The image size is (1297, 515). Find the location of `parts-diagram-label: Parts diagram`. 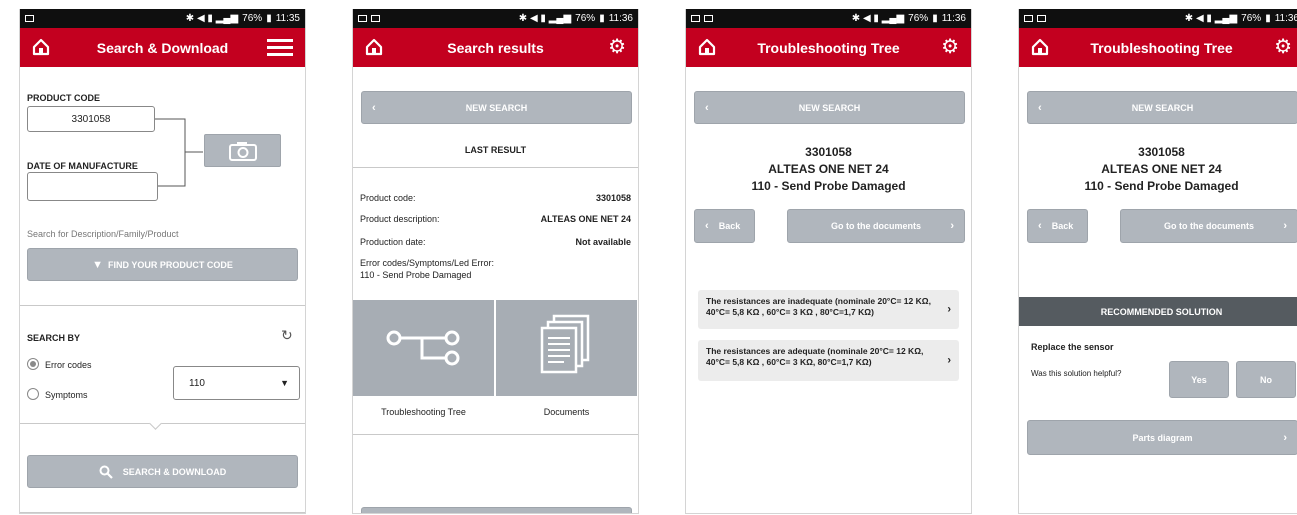

parts-diagram-label: Parts diagram is located at coordinates (1162, 437).